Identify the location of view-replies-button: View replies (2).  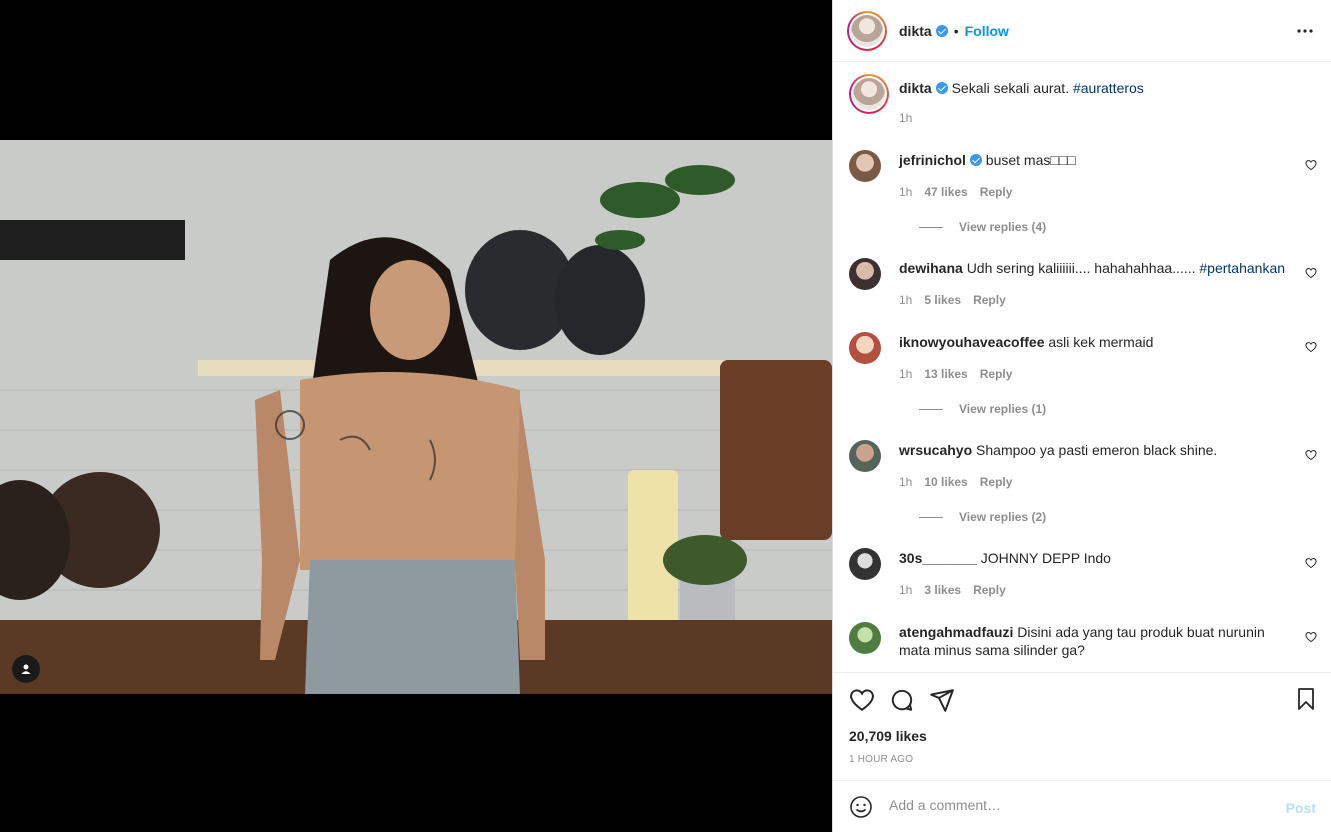
(982, 517).